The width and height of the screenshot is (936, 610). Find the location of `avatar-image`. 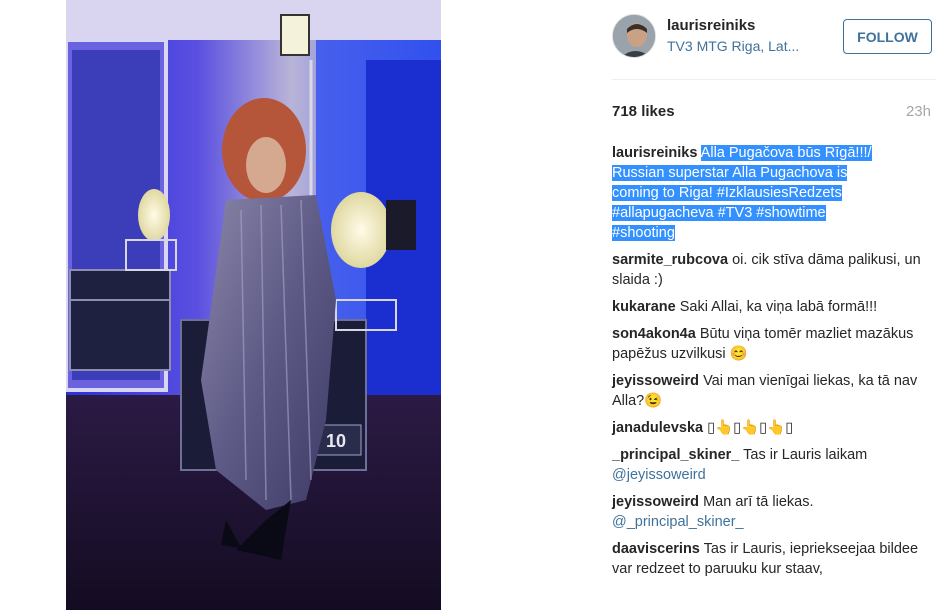

avatar-image is located at coordinates (634, 36).